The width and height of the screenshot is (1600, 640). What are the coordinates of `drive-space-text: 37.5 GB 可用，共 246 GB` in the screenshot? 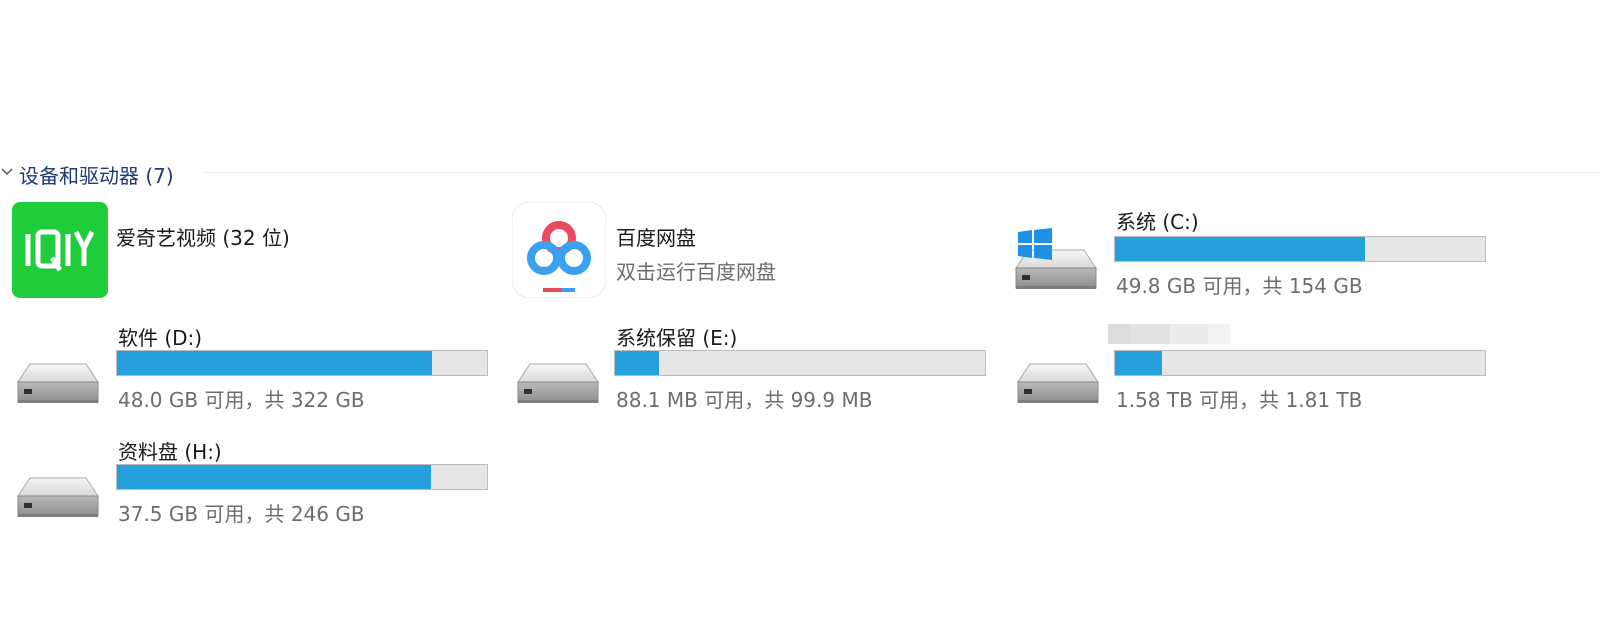 It's located at (241, 514).